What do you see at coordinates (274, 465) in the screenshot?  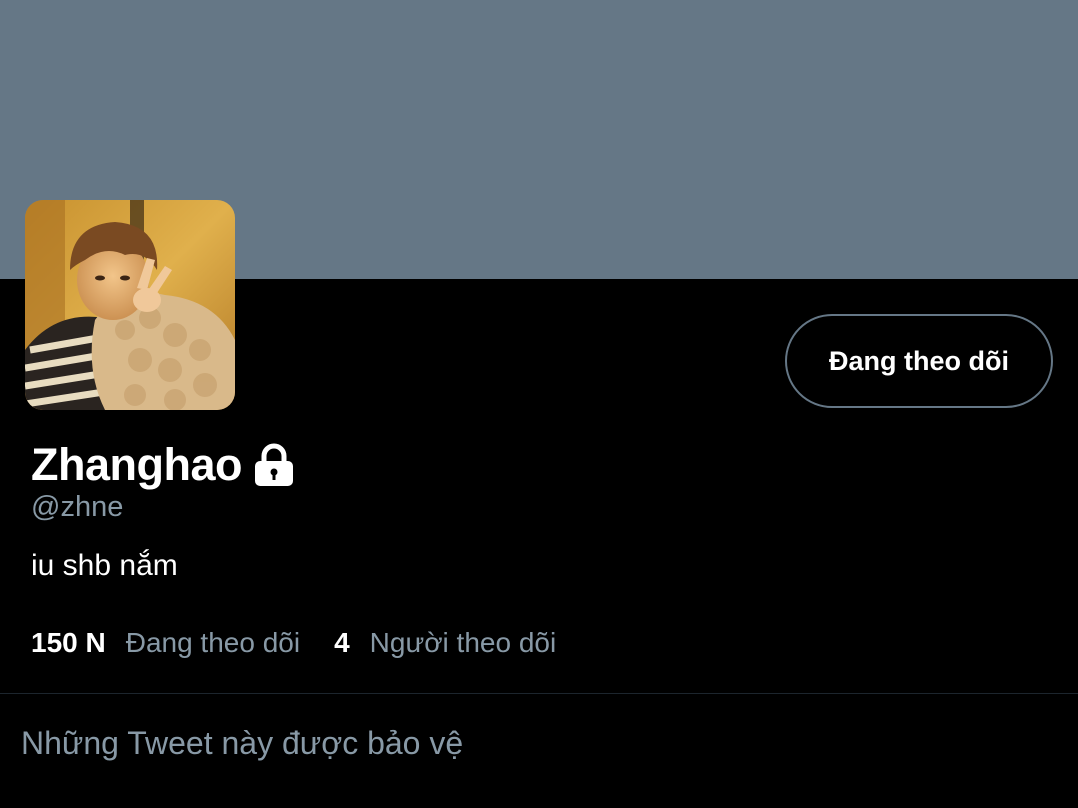 I see `lock-icon` at bounding box center [274, 465].